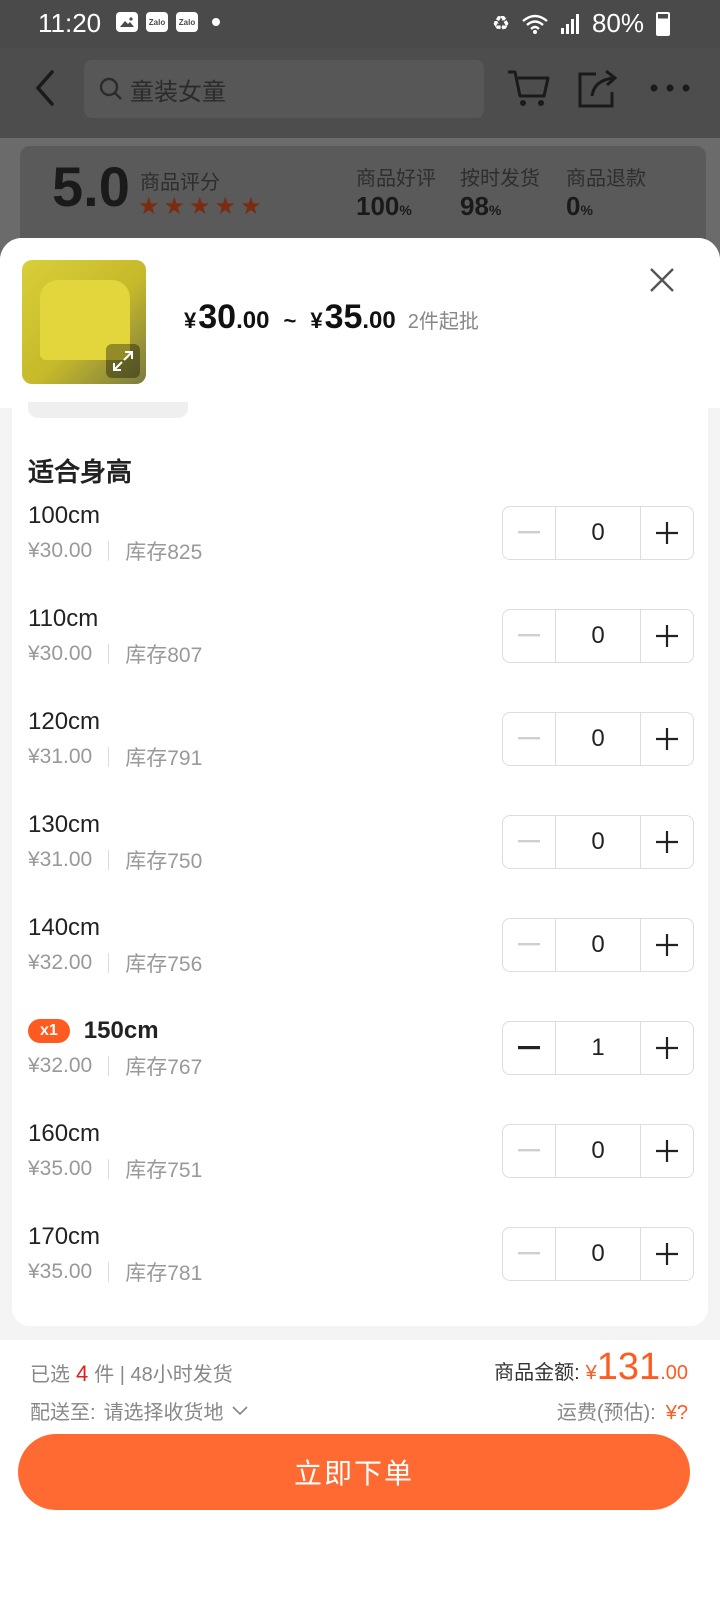  I want to click on stat-positive: 商品好评 100%, so click(396, 194).